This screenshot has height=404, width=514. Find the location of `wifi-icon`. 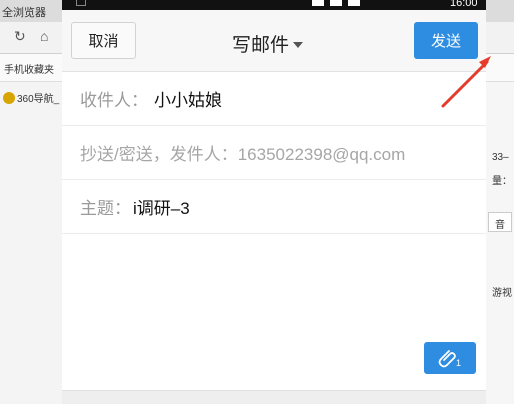

wifi-icon is located at coordinates (318, 3).